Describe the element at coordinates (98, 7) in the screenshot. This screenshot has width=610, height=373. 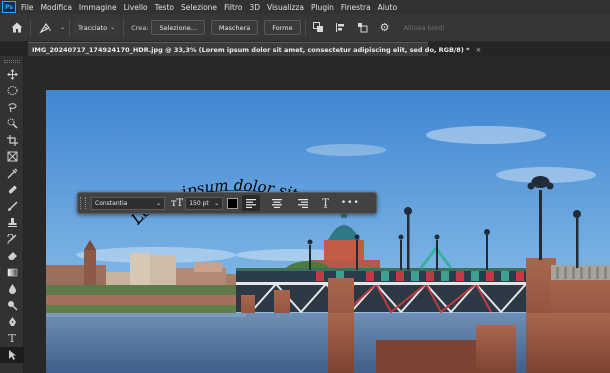
I see `menu-image: Immagine` at that location.